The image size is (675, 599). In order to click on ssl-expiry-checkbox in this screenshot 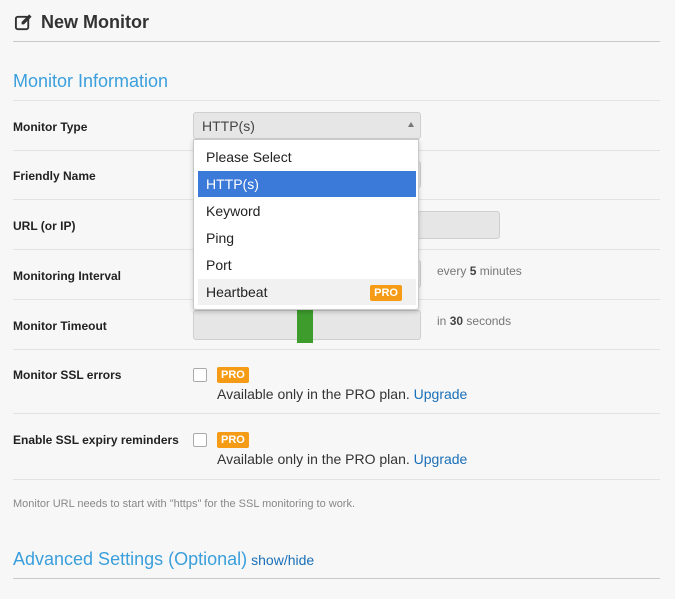, I will do `click(200, 440)`.